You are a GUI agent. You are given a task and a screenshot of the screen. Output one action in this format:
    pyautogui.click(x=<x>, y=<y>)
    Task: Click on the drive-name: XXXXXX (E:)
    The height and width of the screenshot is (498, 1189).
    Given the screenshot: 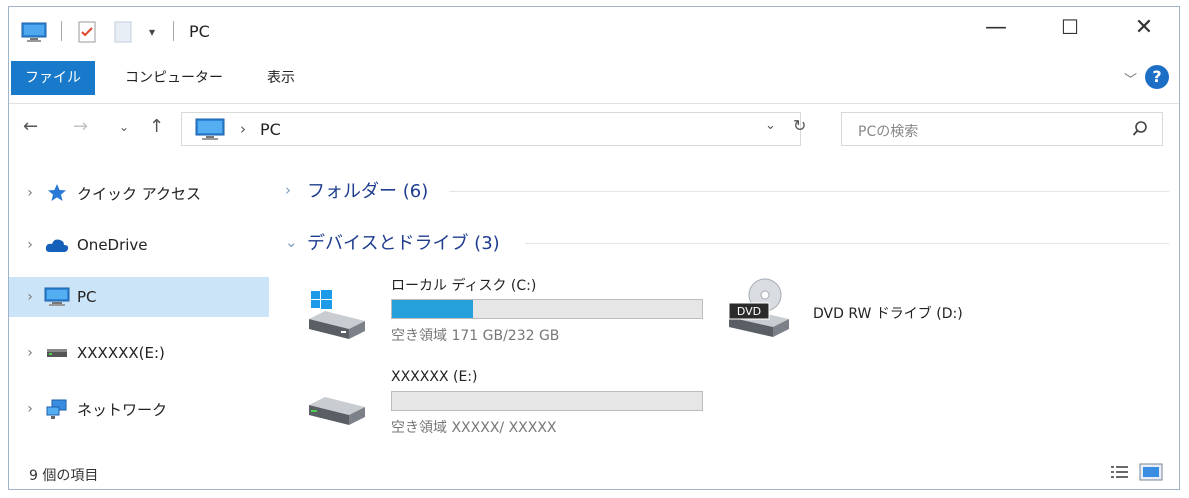 What is the action you would take?
    pyautogui.click(x=434, y=377)
    